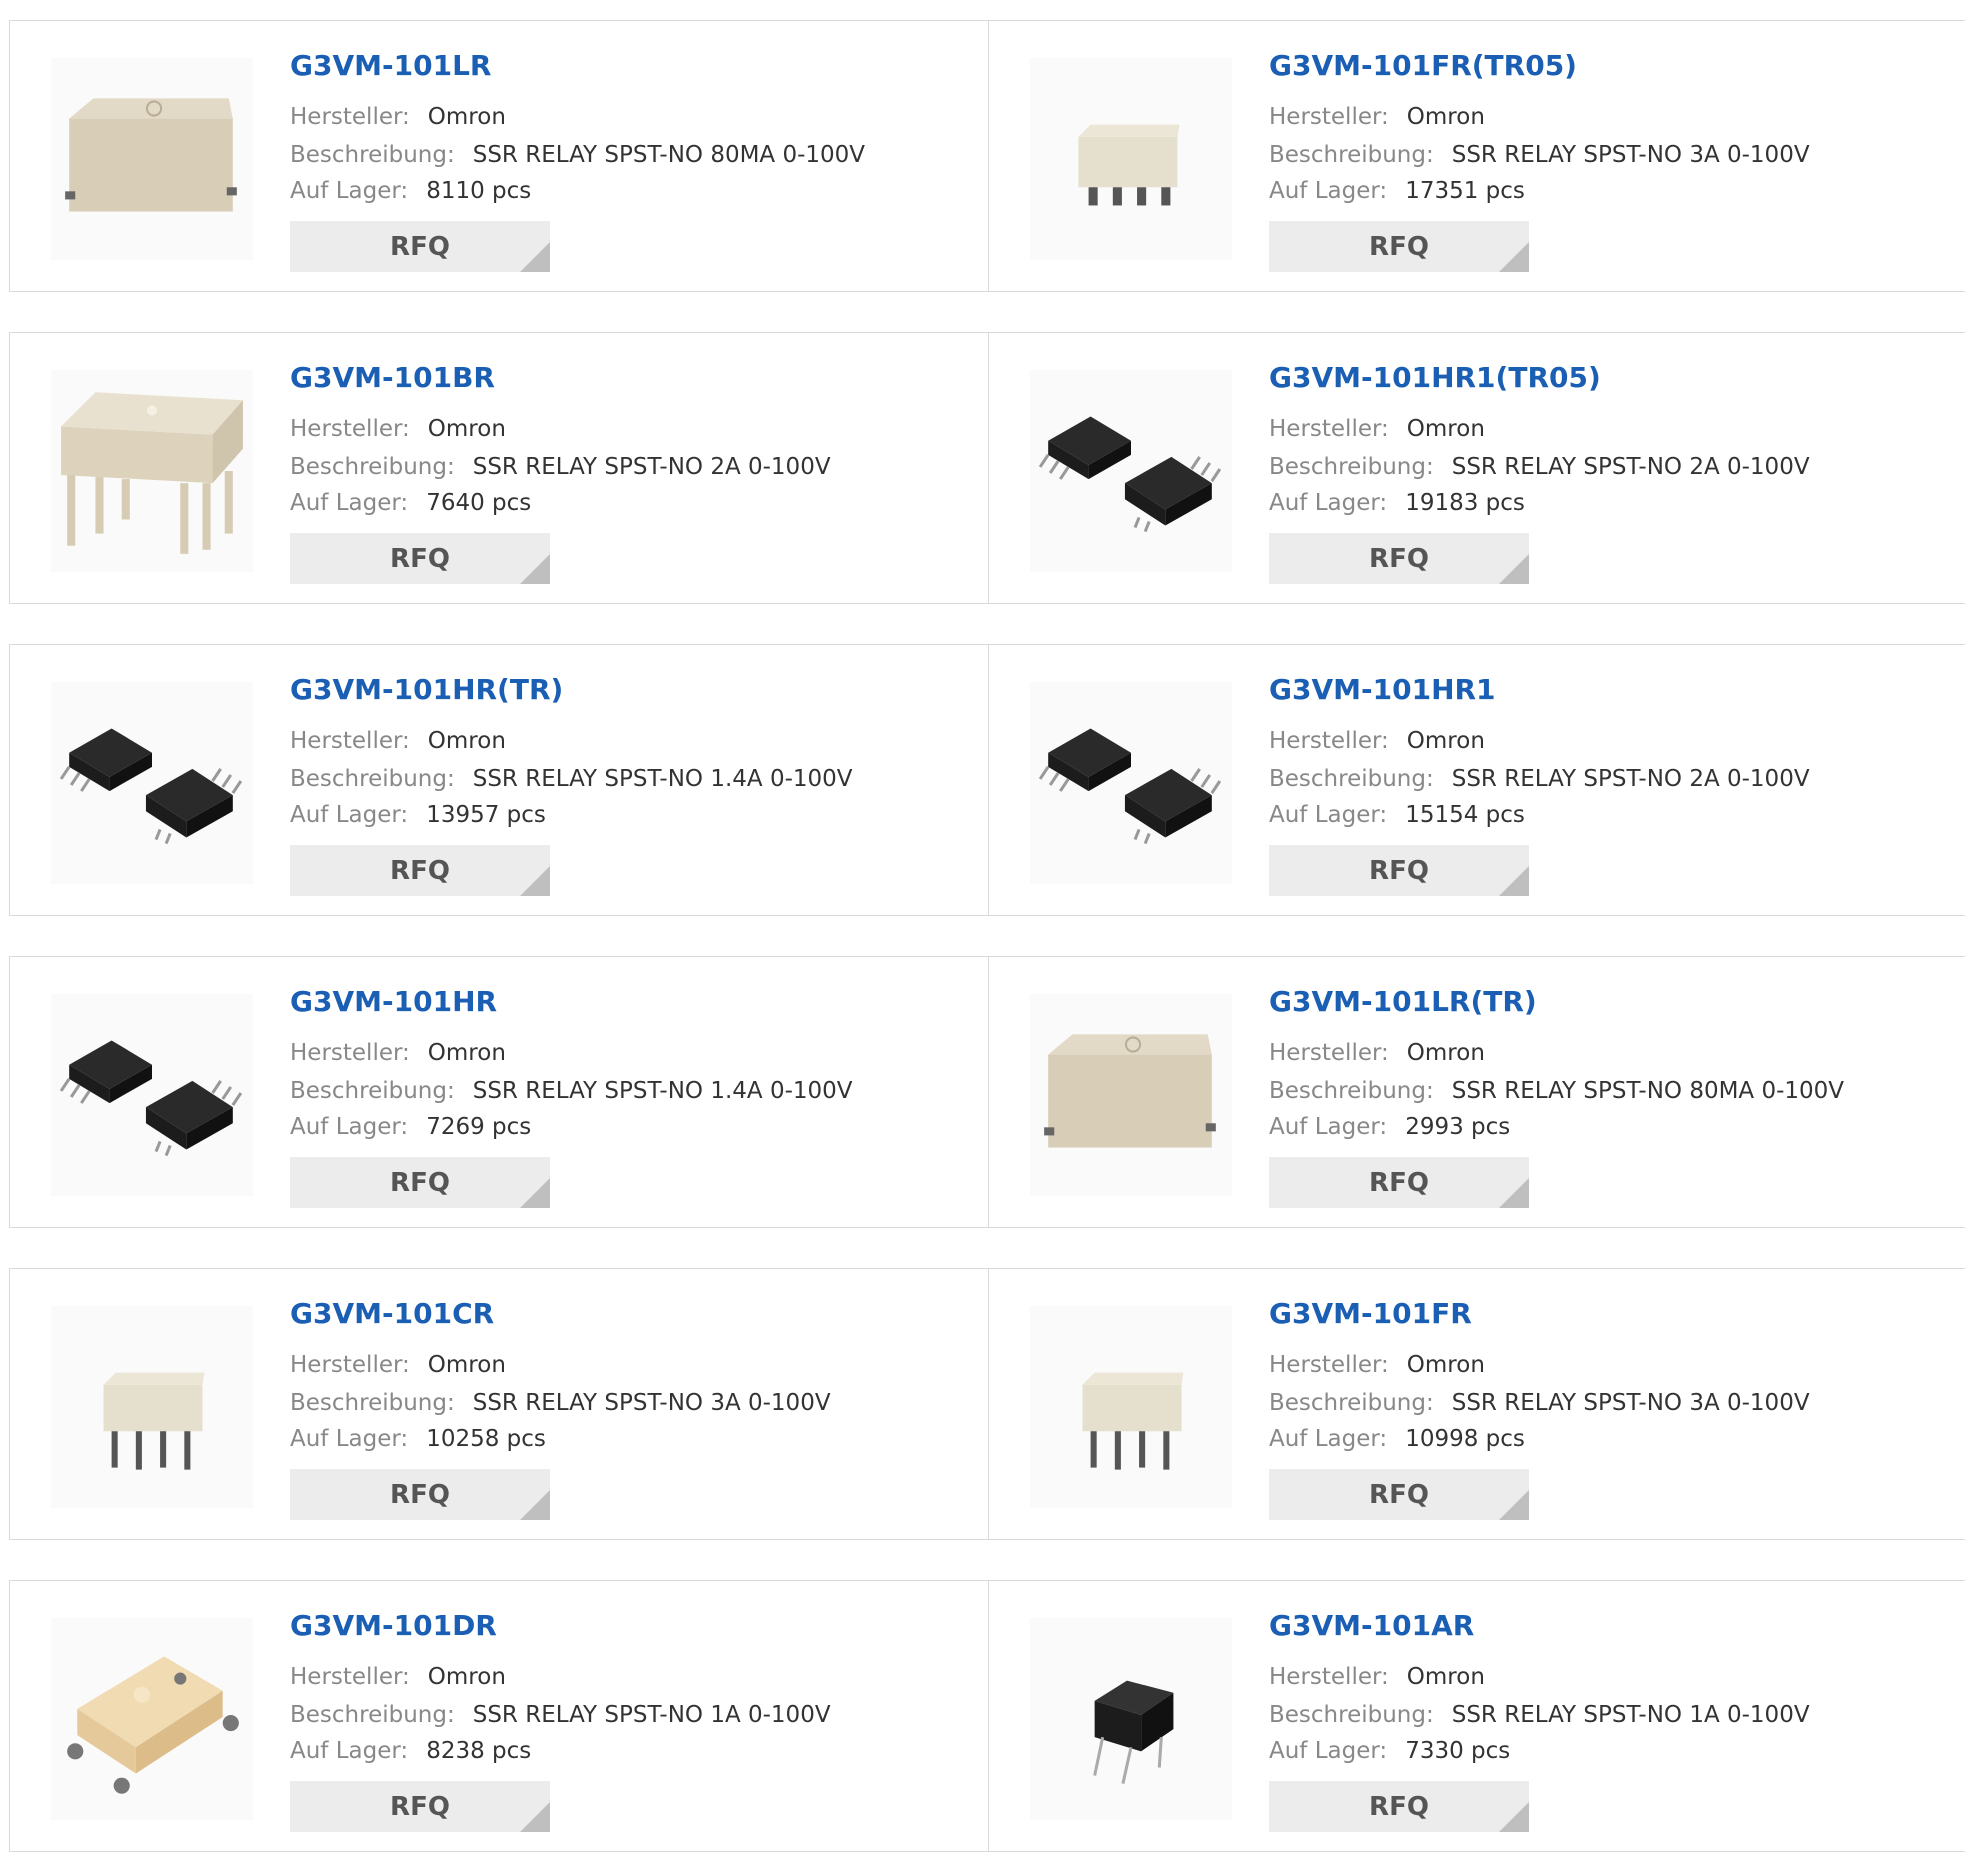  Describe the element at coordinates (426, 689) in the screenshot. I see `part-number-link: G3VM-101HR(TR)` at that location.